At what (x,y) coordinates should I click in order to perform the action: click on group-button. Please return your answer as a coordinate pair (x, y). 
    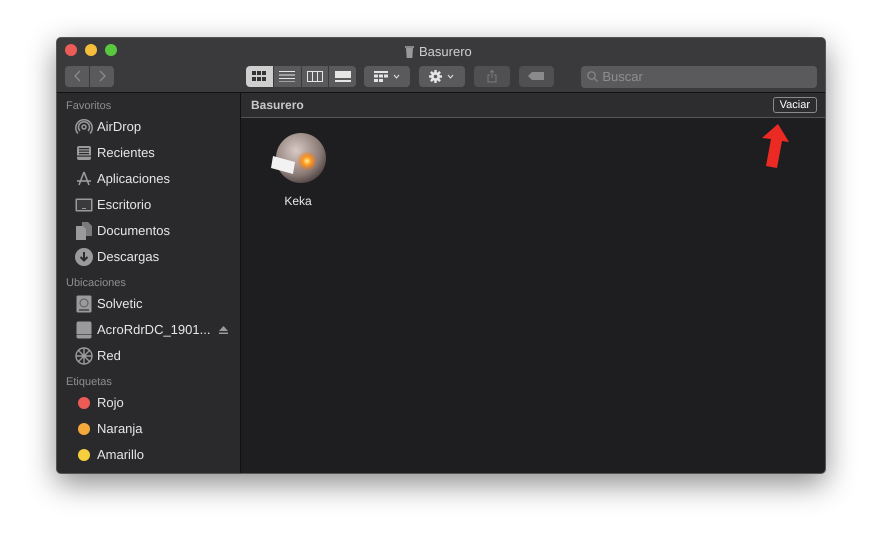
    Looking at the image, I should click on (387, 76).